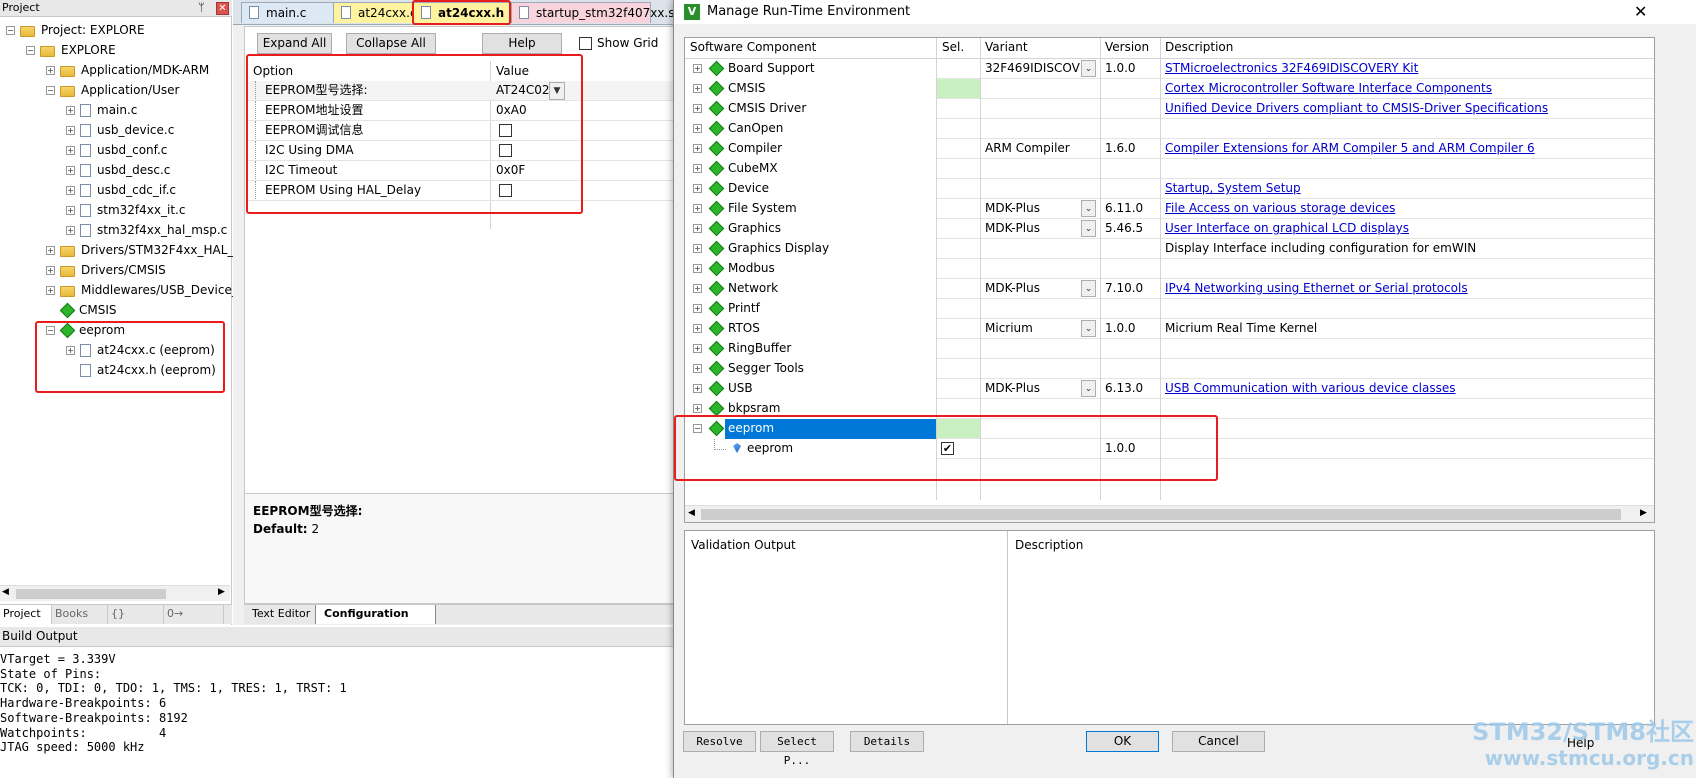 This screenshot has height=778, width=1696. What do you see at coordinates (1169, 429) in the screenshot?
I see `component-row: − eeprom` at bounding box center [1169, 429].